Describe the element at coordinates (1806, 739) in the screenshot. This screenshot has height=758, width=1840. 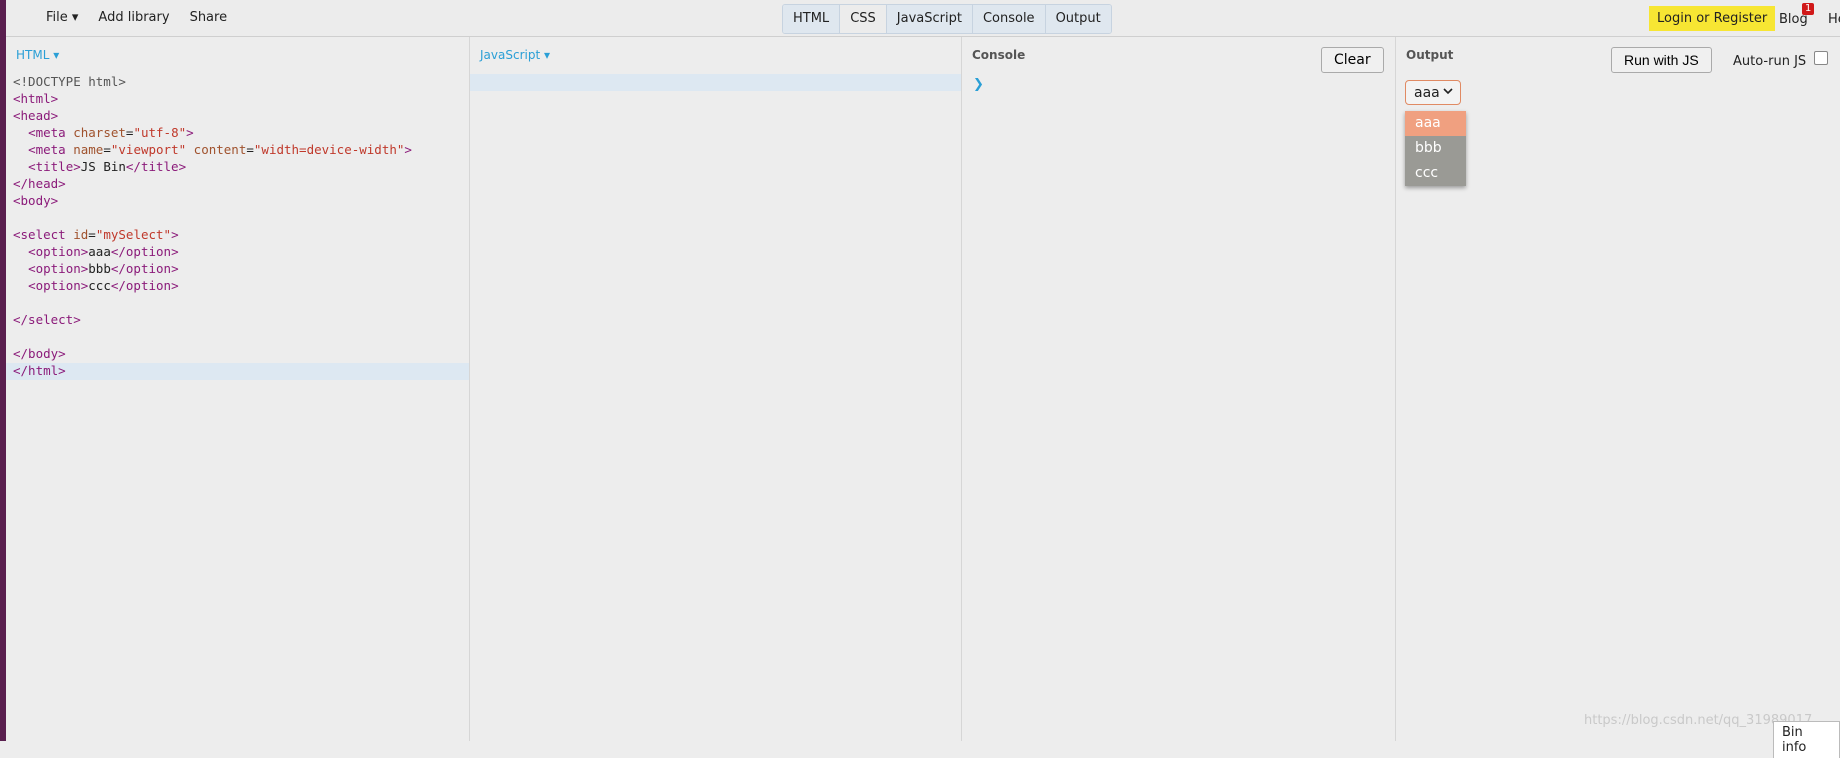
I see `bin-info-button: Bin info` at that location.